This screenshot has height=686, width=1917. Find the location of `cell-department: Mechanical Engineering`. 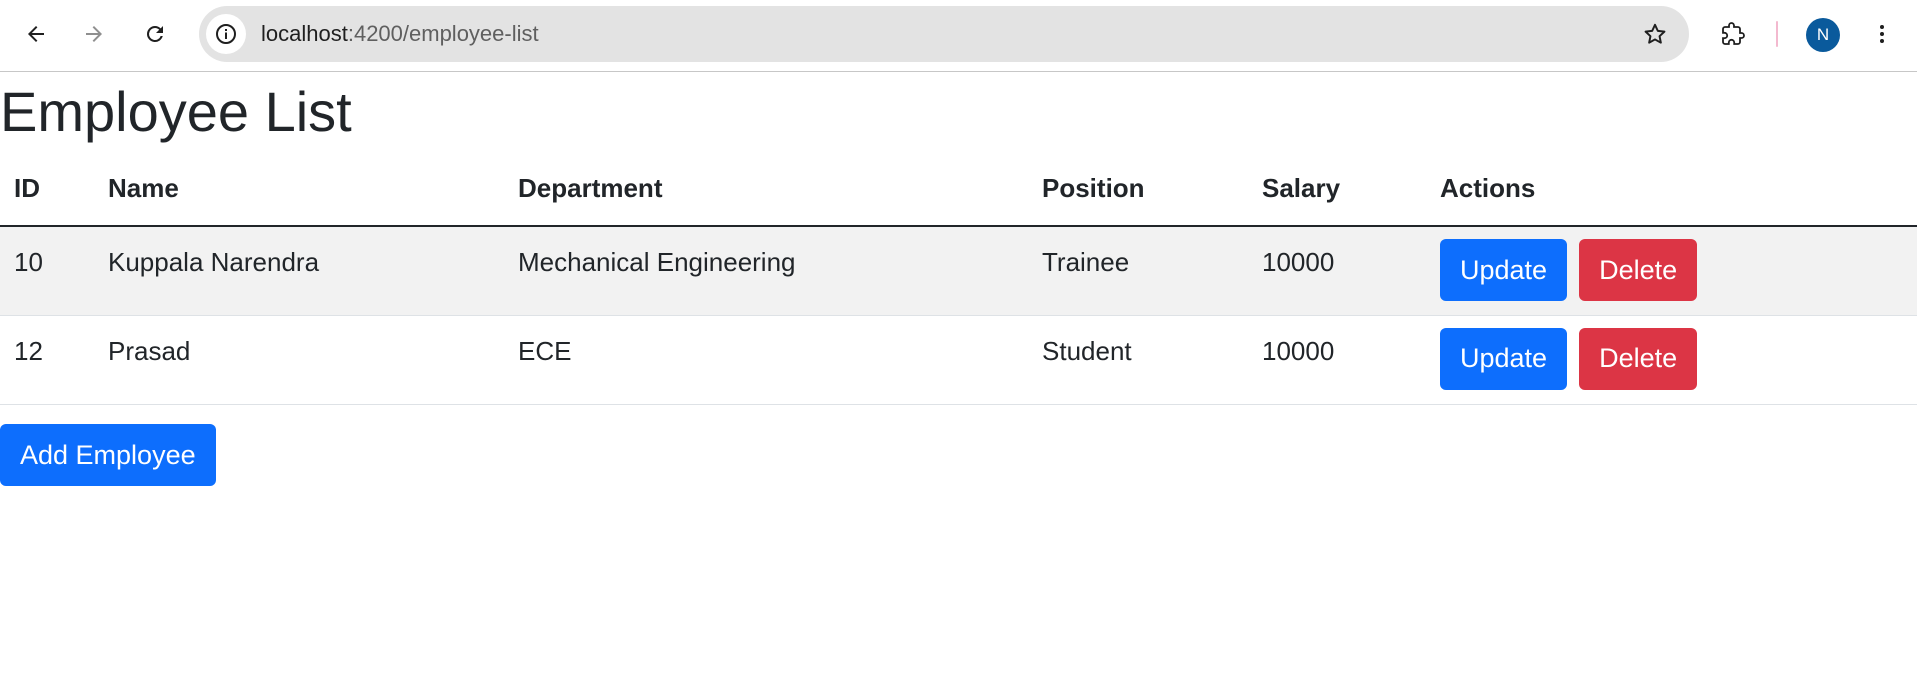

cell-department: Mechanical Engineering is located at coordinates (766, 271).